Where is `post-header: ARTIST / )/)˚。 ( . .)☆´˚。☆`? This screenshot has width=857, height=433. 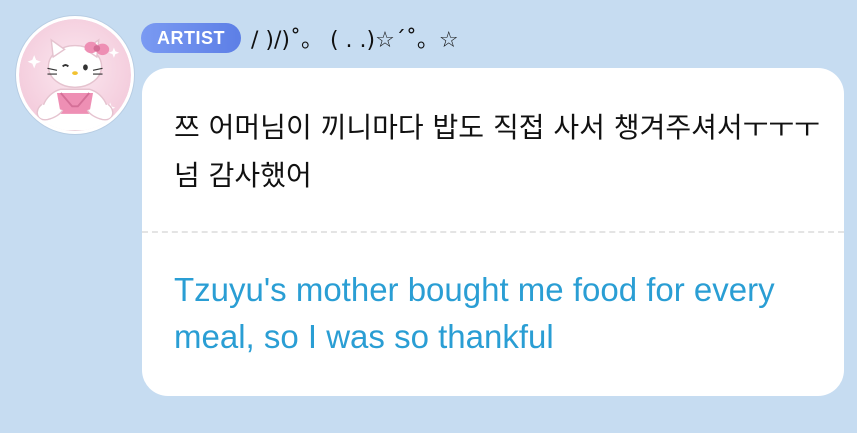 post-header: ARTIST / )/)˚。 ( . .)☆´˚。☆ is located at coordinates (300, 38).